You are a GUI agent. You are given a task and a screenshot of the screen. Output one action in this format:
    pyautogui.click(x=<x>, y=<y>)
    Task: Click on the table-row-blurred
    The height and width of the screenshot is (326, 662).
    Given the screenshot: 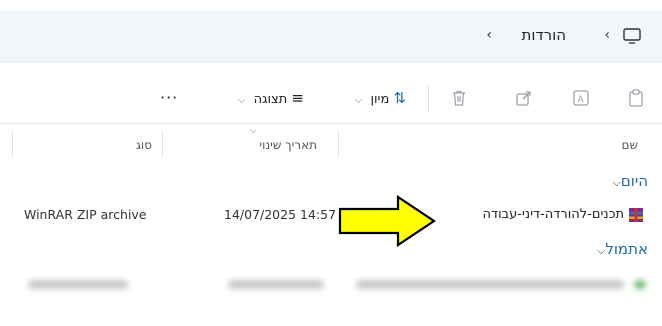 What is the action you would take?
    pyautogui.click(x=331, y=285)
    